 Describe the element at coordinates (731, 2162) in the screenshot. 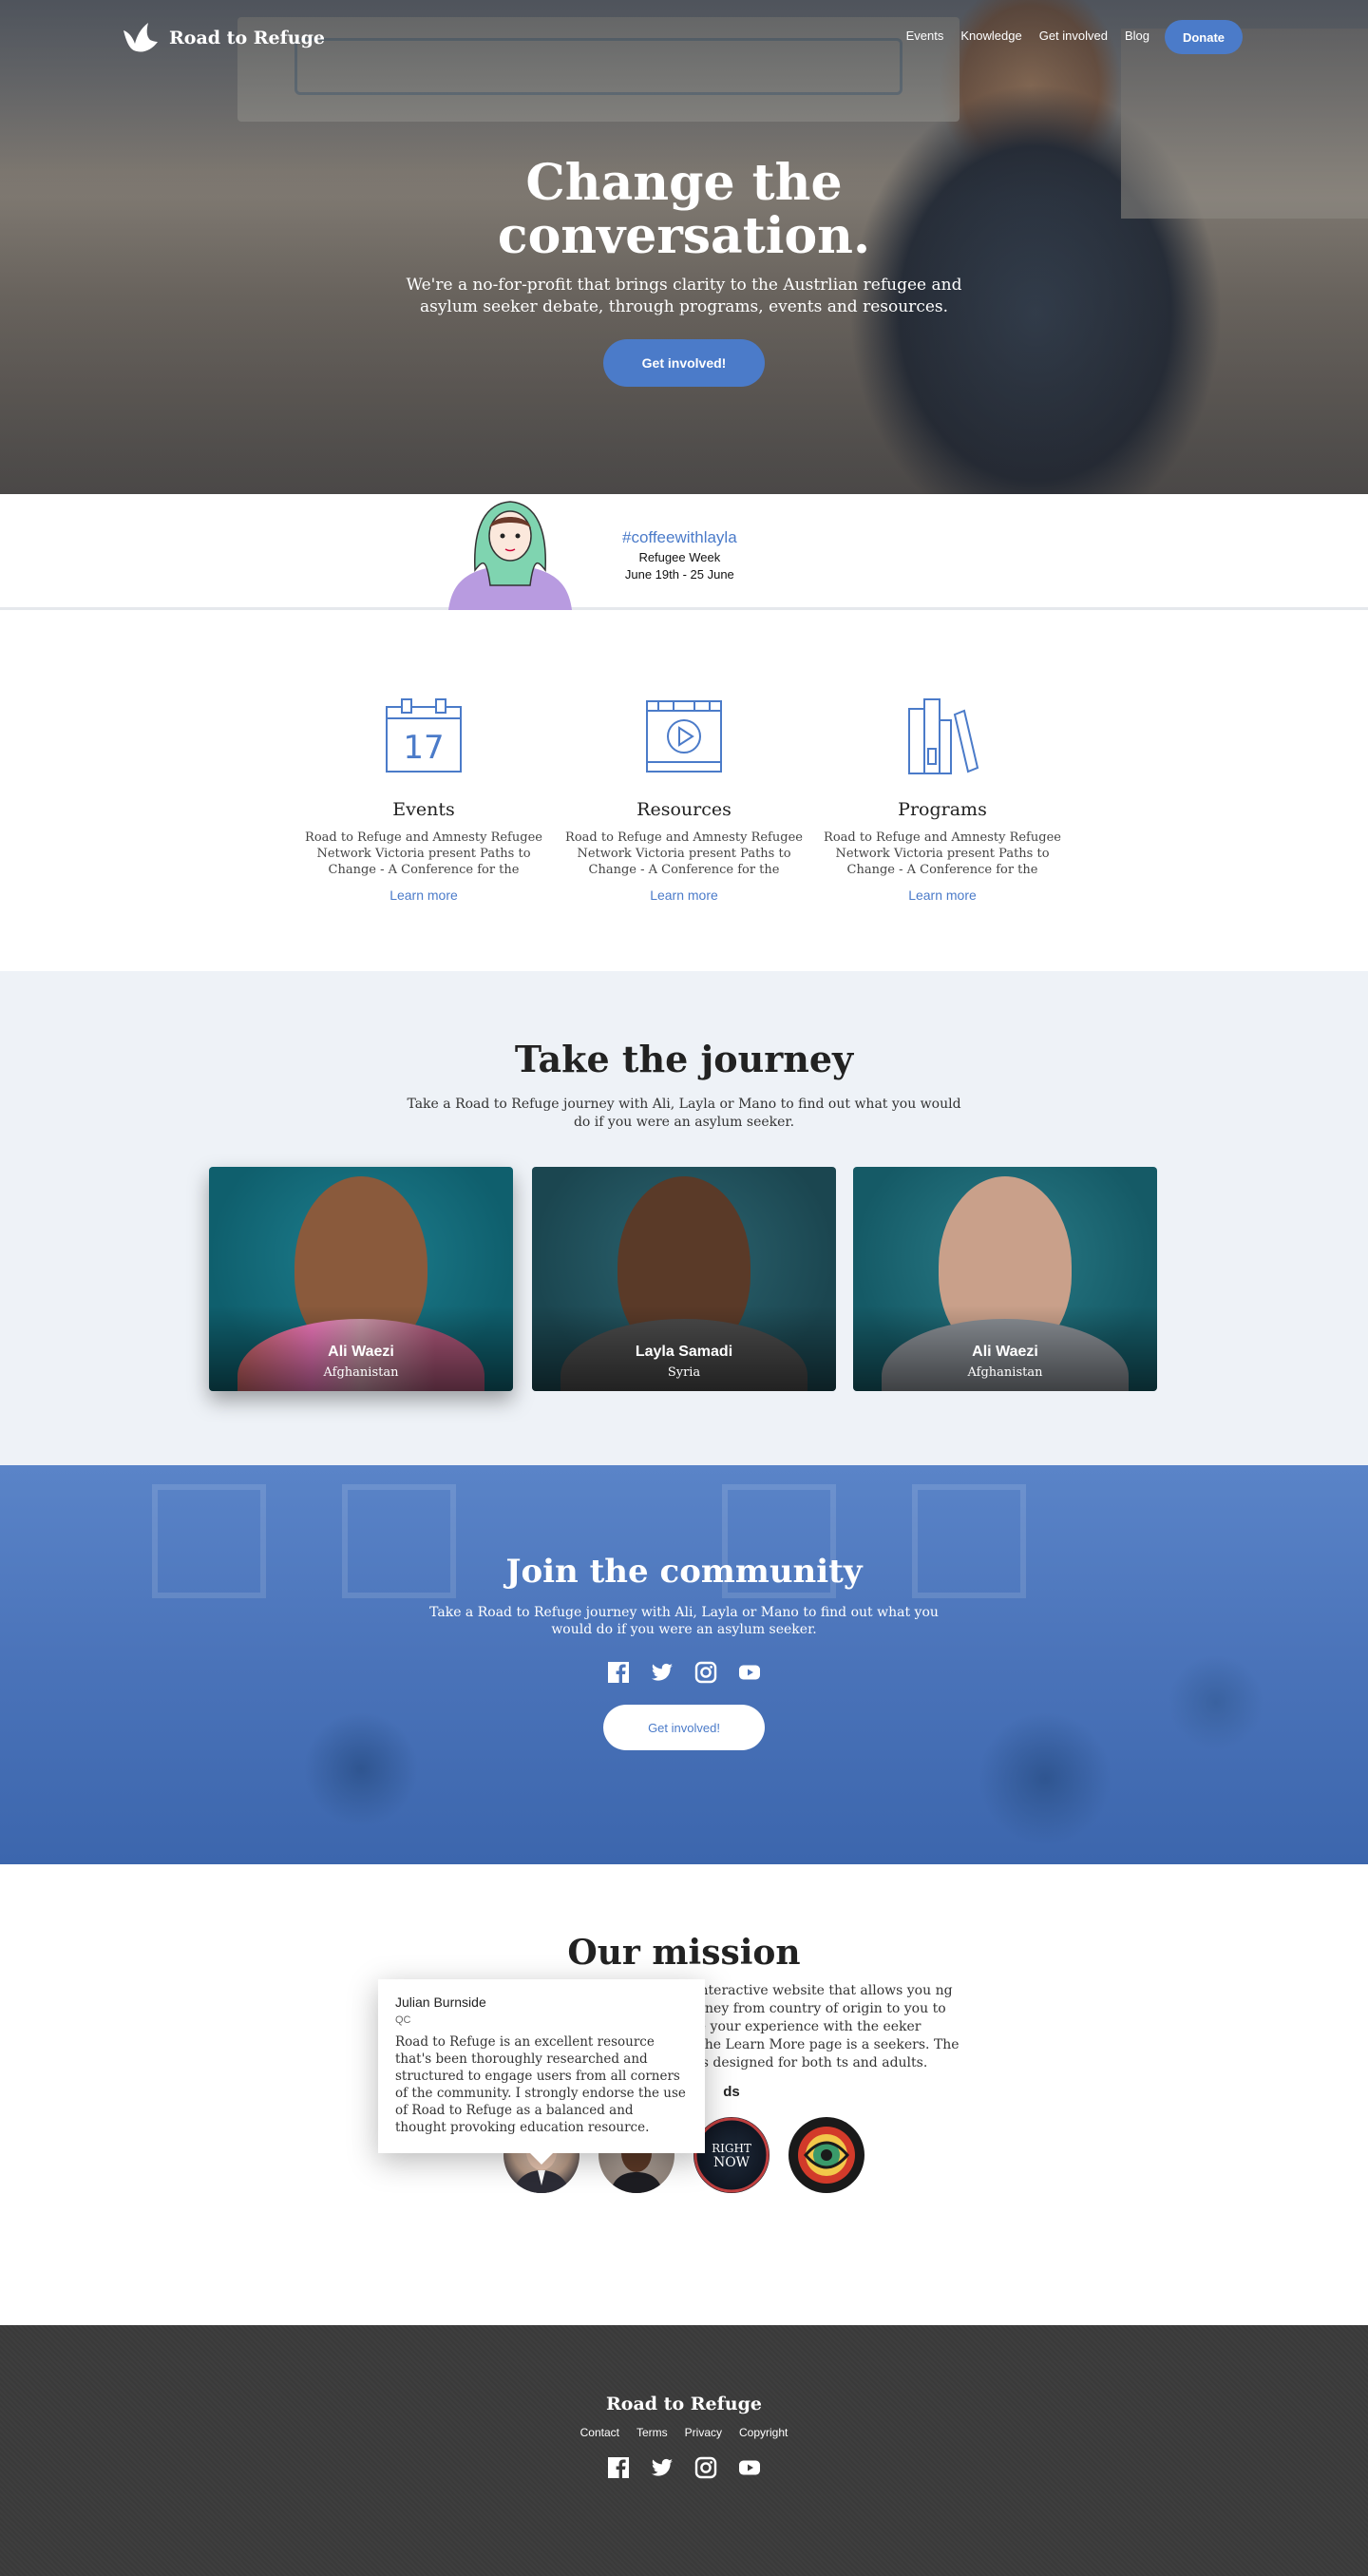

I see `svg-text: NOW` at that location.